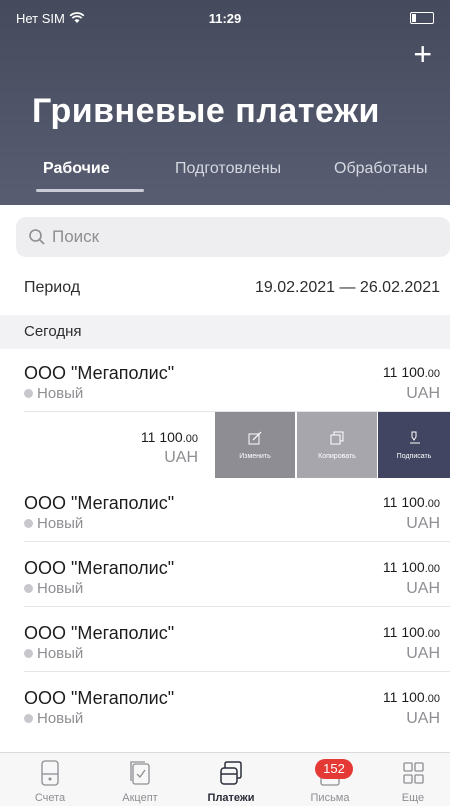 This screenshot has width=450, height=806. What do you see at coordinates (255, 437) in the screenshot?
I see `edit-icon` at bounding box center [255, 437].